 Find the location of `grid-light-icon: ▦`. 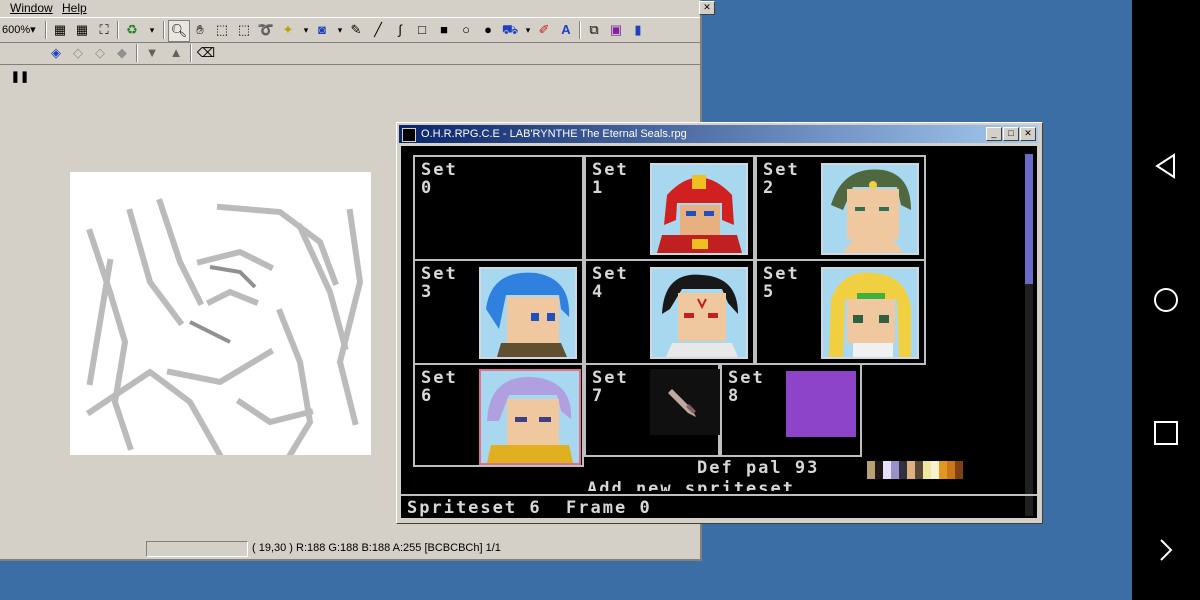

grid-light-icon: ▦ is located at coordinates (82, 30).